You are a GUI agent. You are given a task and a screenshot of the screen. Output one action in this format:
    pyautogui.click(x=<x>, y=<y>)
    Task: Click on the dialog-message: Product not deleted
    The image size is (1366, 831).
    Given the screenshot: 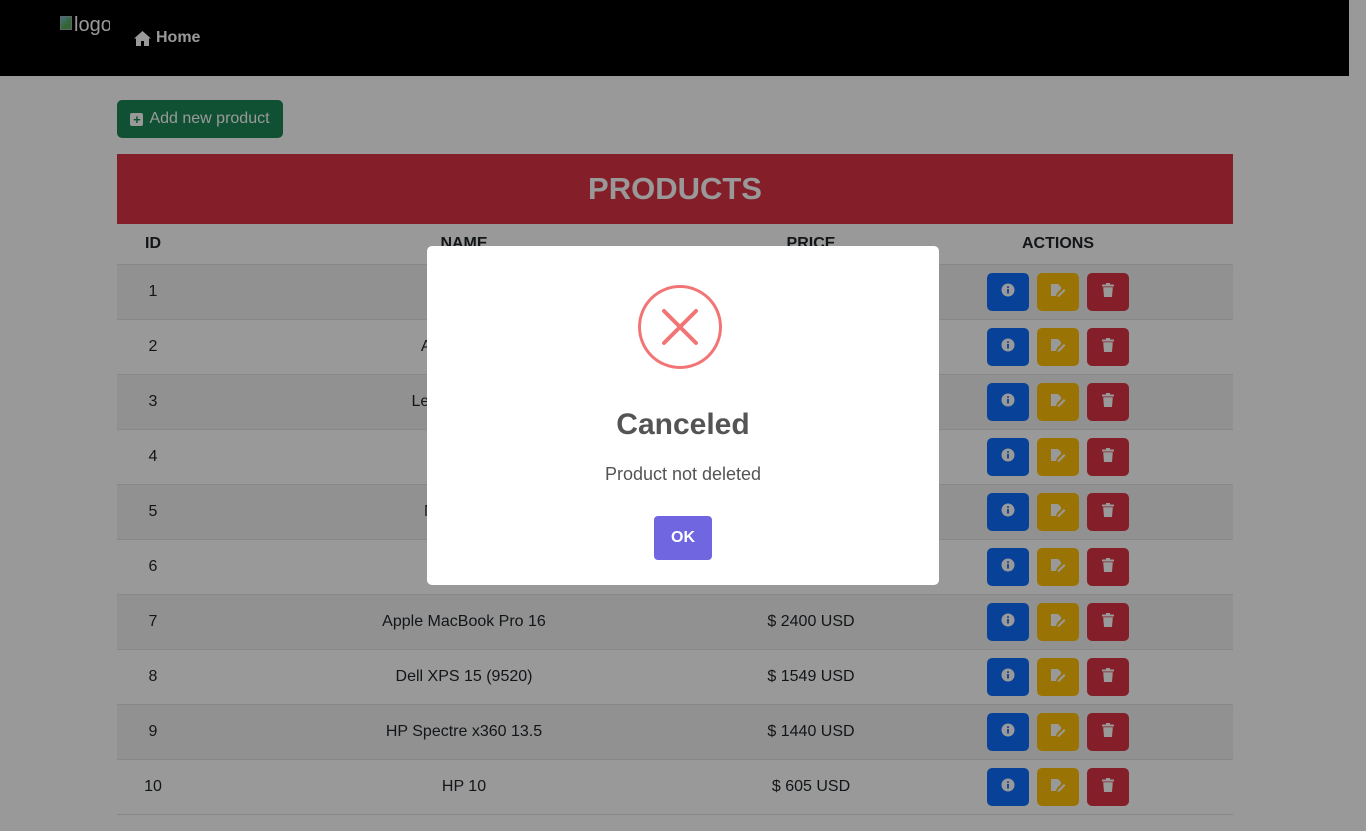 What is the action you would take?
    pyautogui.click(x=683, y=474)
    